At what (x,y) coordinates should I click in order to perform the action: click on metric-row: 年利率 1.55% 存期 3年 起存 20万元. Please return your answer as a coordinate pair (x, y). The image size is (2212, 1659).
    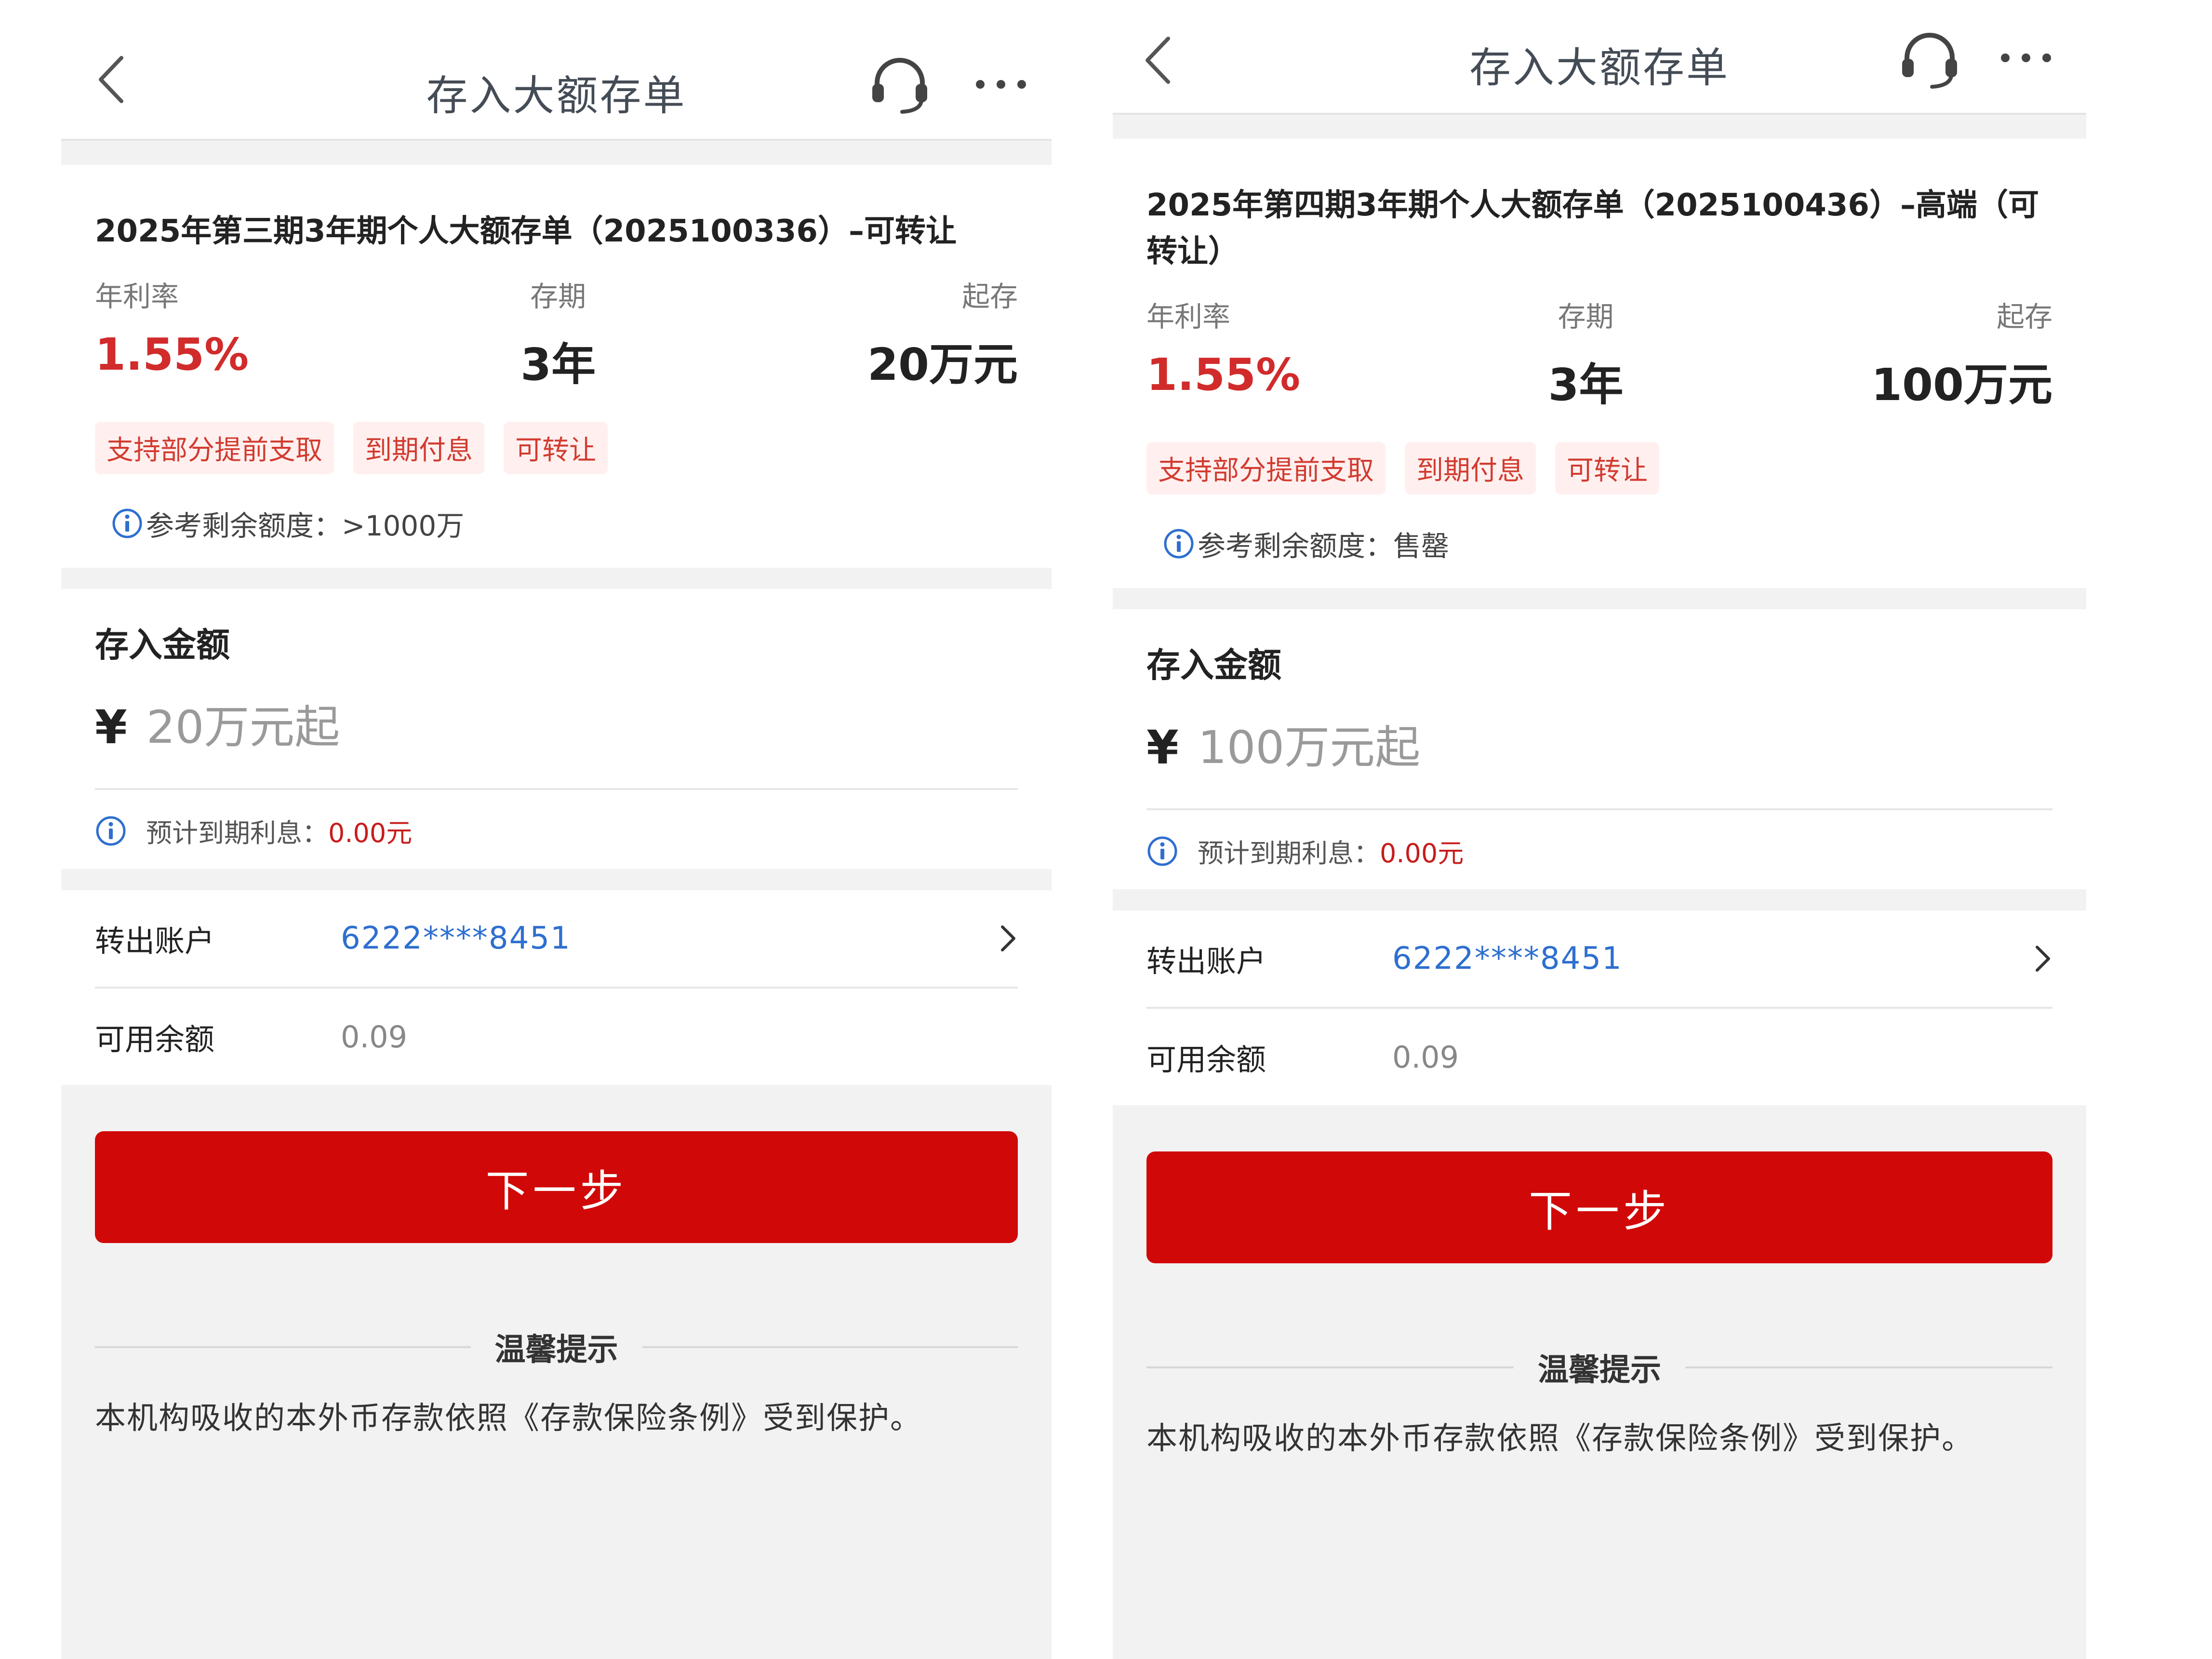
    Looking at the image, I should click on (556, 333).